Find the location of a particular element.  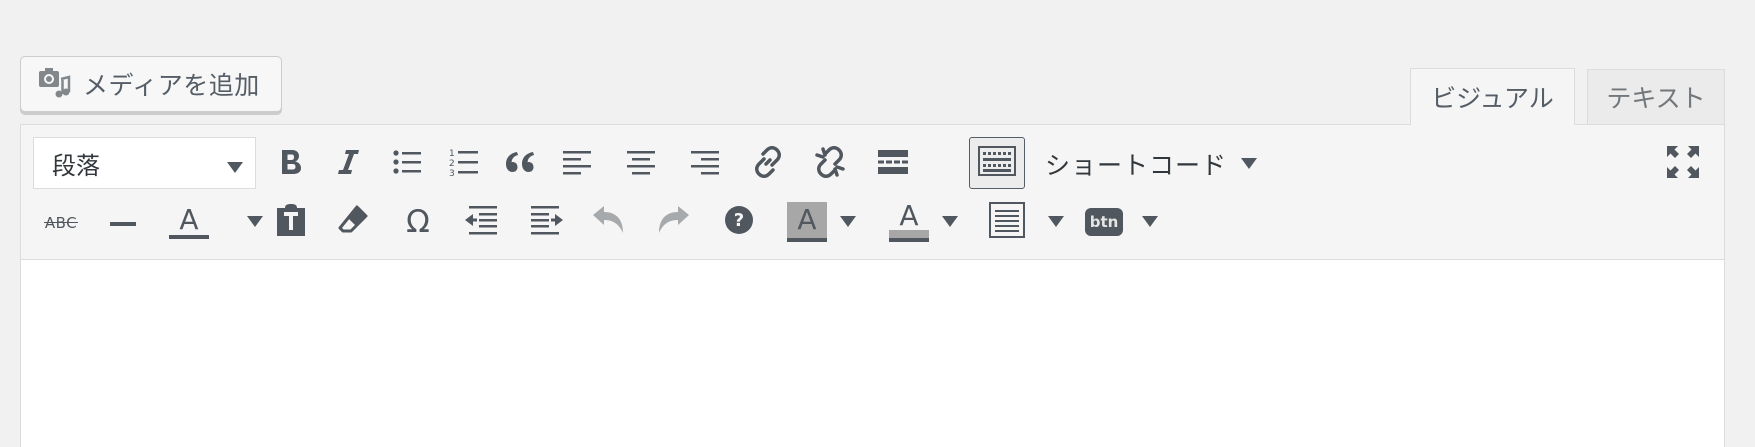

bold-icon is located at coordinates (291, 164).